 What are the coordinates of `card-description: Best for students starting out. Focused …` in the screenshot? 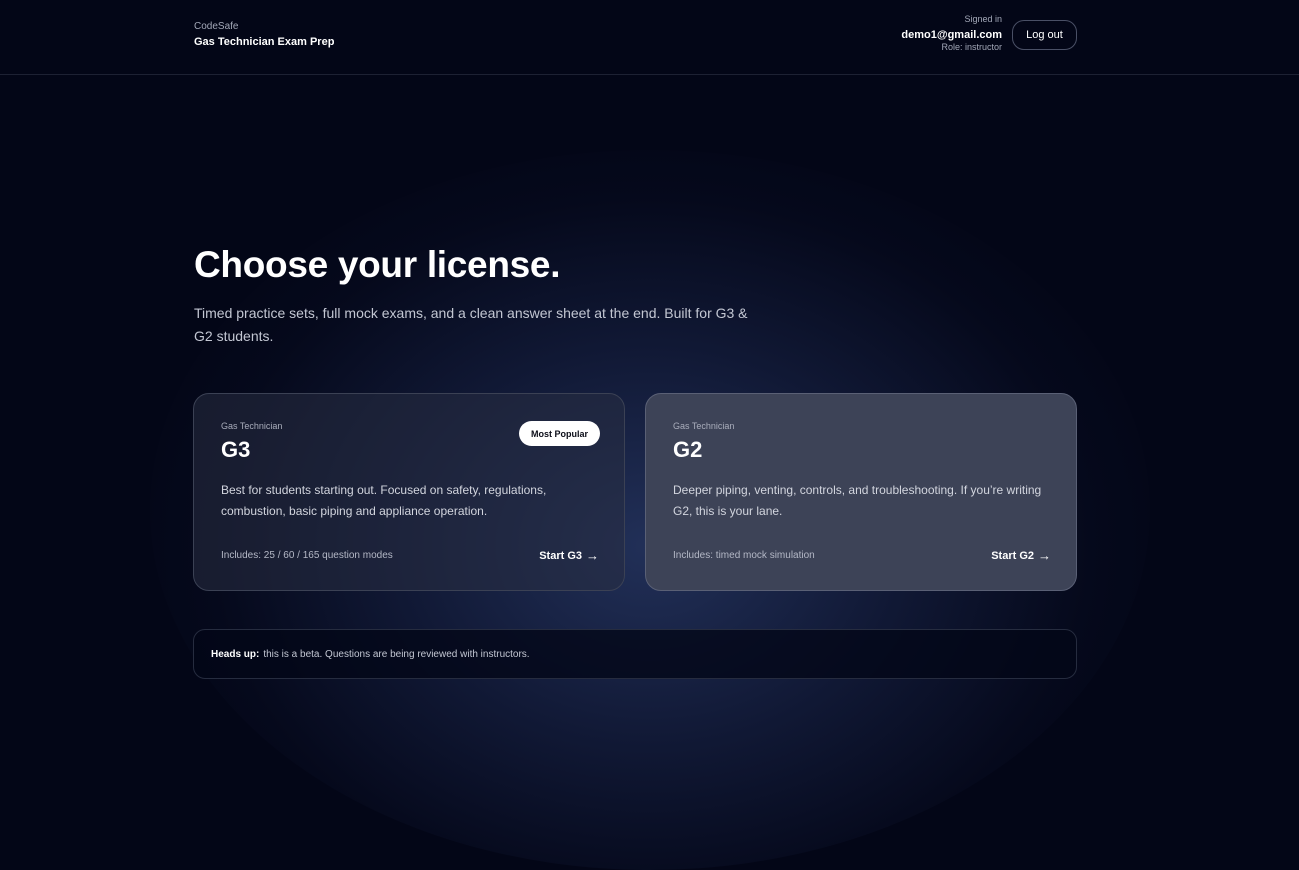 It's located at (384, 500).